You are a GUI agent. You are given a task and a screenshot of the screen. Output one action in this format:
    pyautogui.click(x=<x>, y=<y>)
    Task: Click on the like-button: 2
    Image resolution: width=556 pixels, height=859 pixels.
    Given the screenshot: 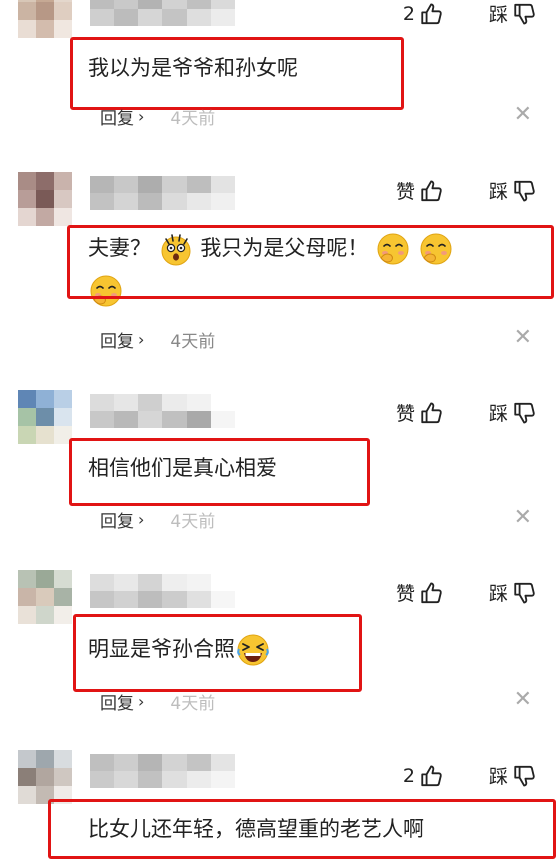 What is the action you would take?
    pyautogui.click(x=424, y=776)
    